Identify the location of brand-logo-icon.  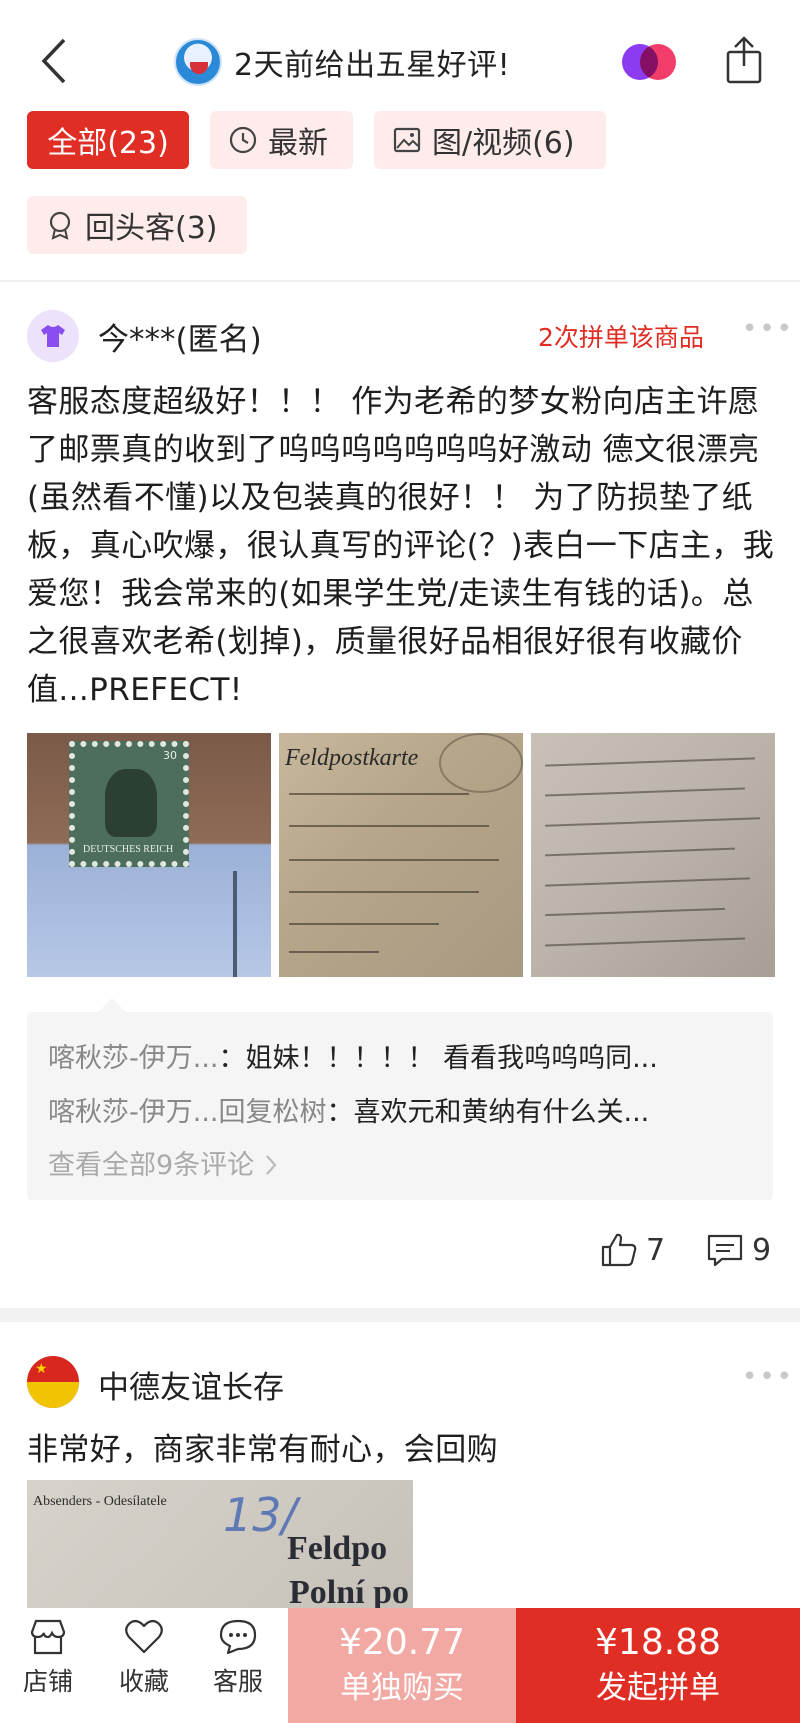
(649, 62).